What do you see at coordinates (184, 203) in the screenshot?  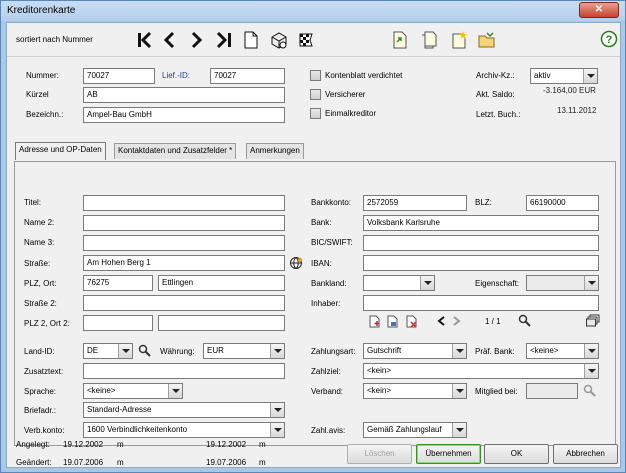 I see `titel-input` at bounding box center [184, 203].